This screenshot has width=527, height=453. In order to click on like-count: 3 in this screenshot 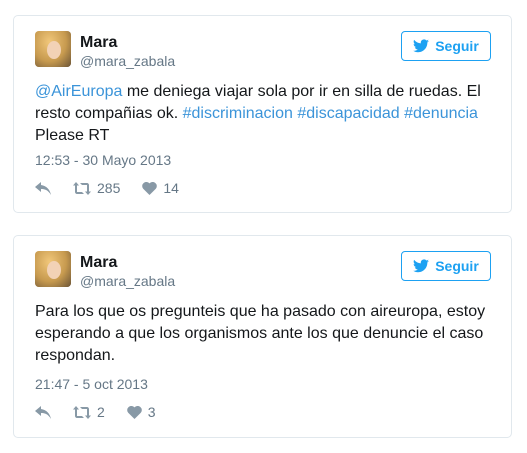, I will do `click(151, 412)`.